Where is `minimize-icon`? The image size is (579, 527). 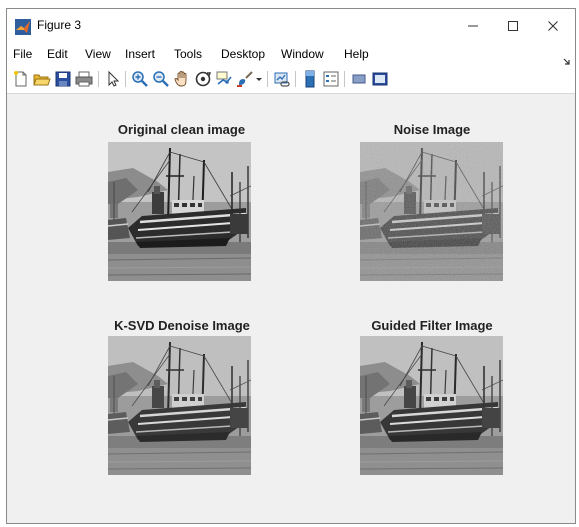 minimize-icon is located at coordinates (473, 26).